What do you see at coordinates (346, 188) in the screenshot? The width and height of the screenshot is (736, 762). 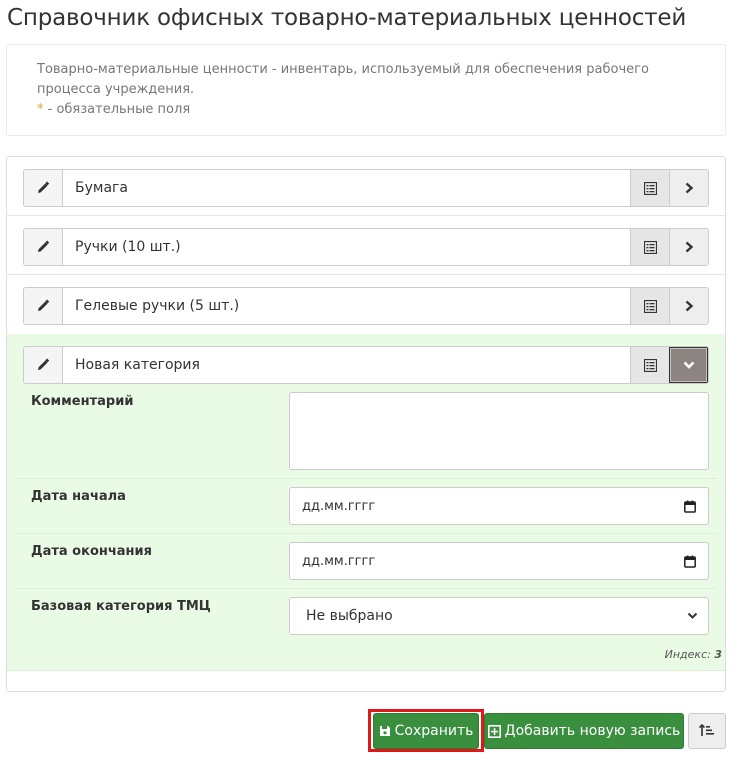 I see `category-name: Бумага` at bounding box center [346, 188].